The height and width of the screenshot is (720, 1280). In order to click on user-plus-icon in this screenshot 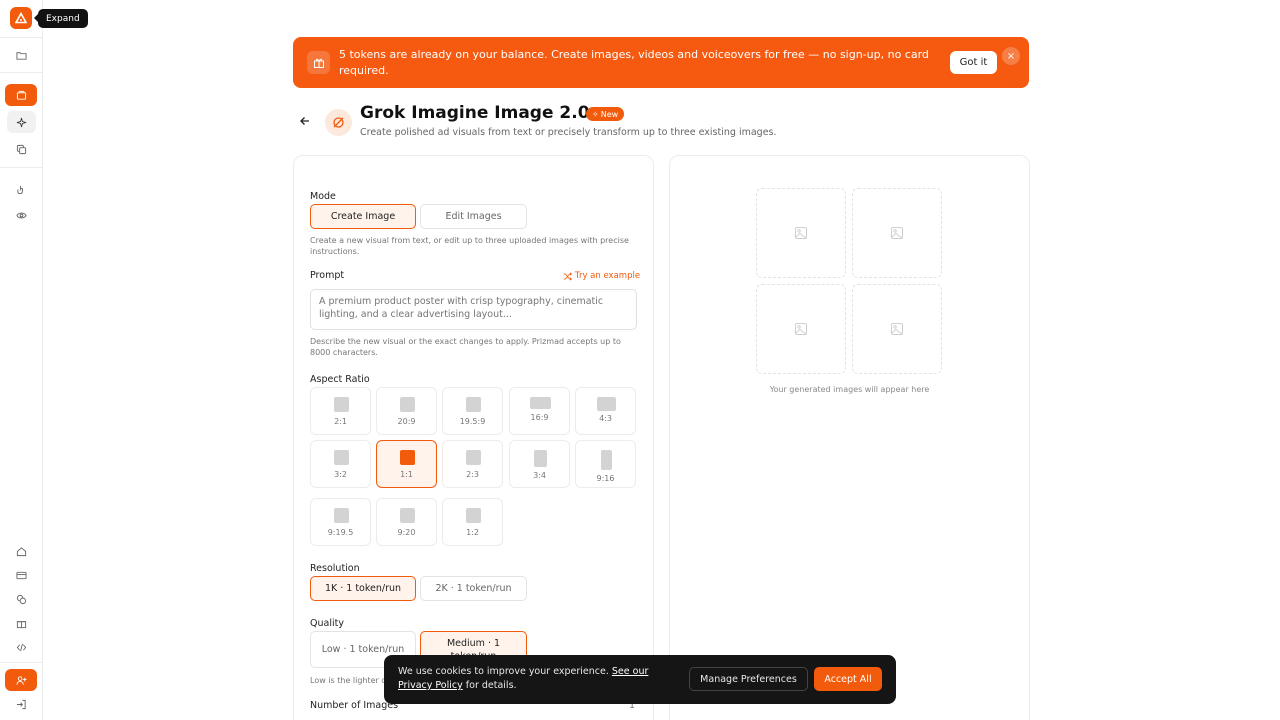, I will do `click(21, 680)`.